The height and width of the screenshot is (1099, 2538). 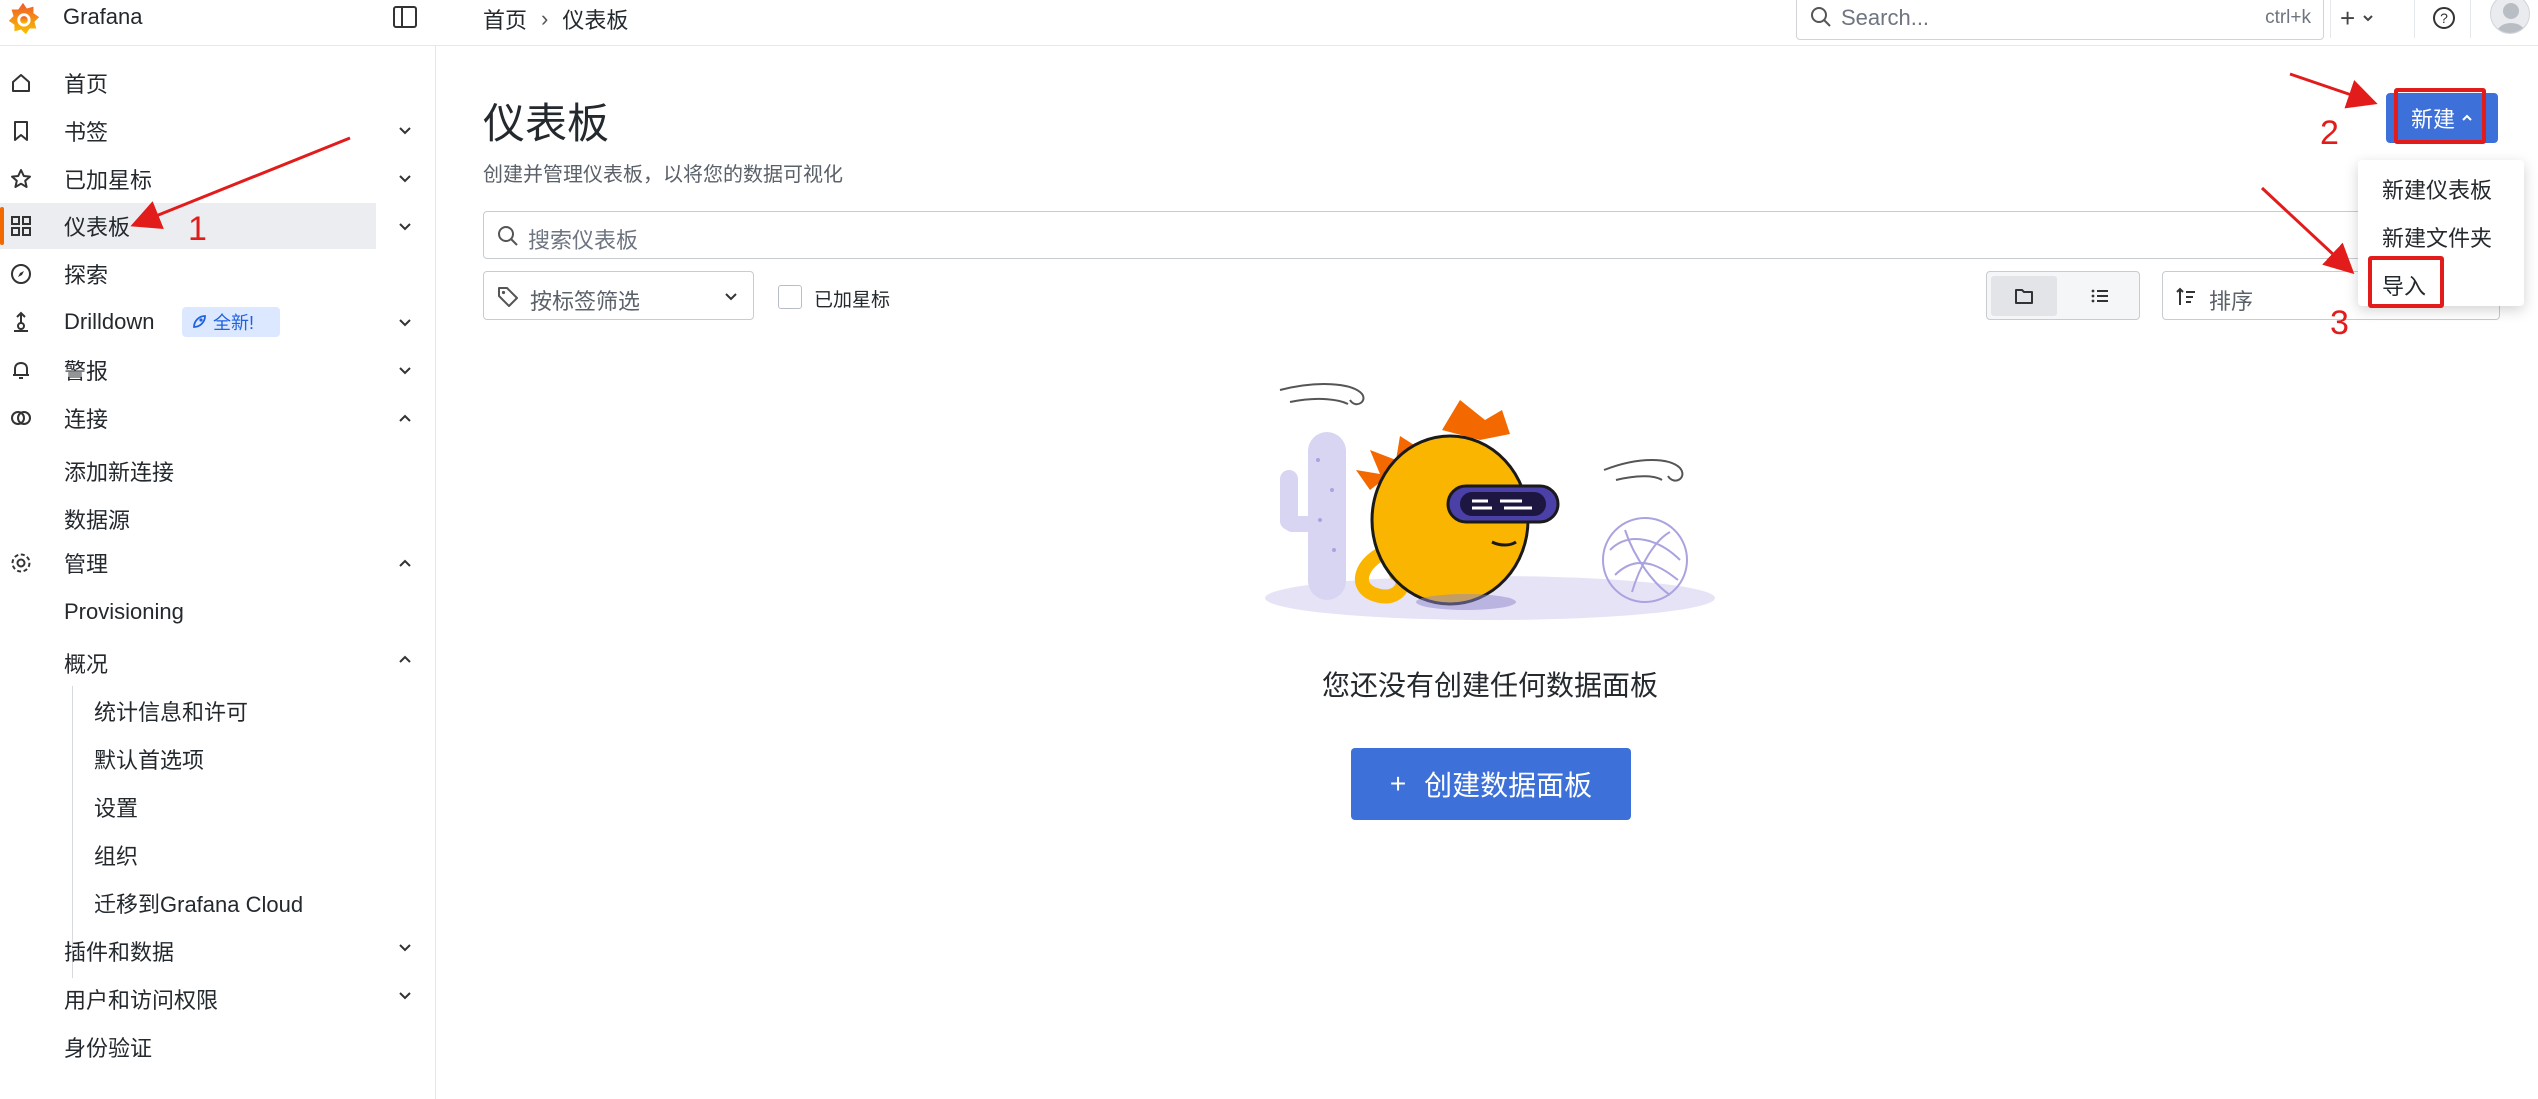 I want to click on sidebar-item-plugins-data: 插件和数据, so click(x=119, y=951).